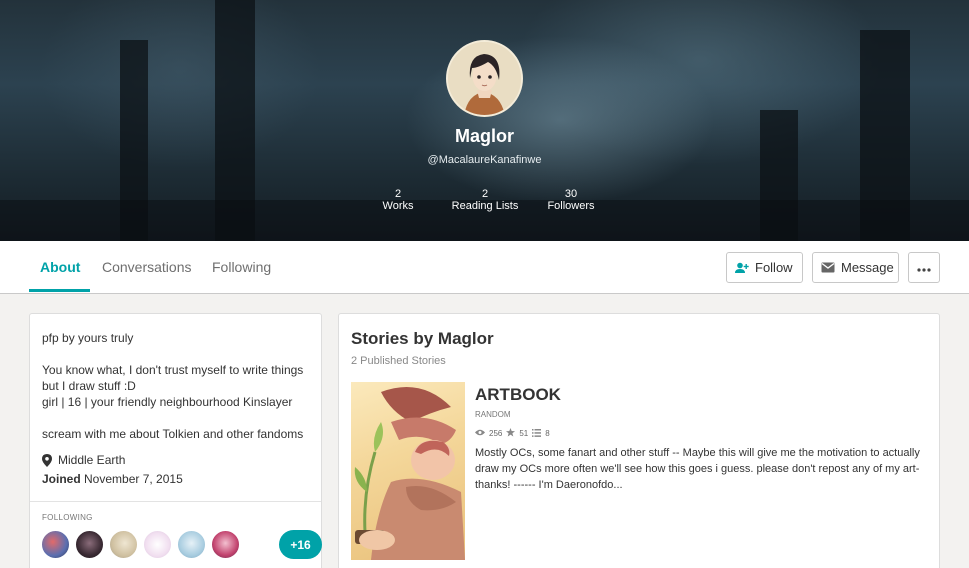 The height and width of the screenshot is (568, 969). I want to click on stat-reading-lists: 2 Reading Lists, so click(485, 200).